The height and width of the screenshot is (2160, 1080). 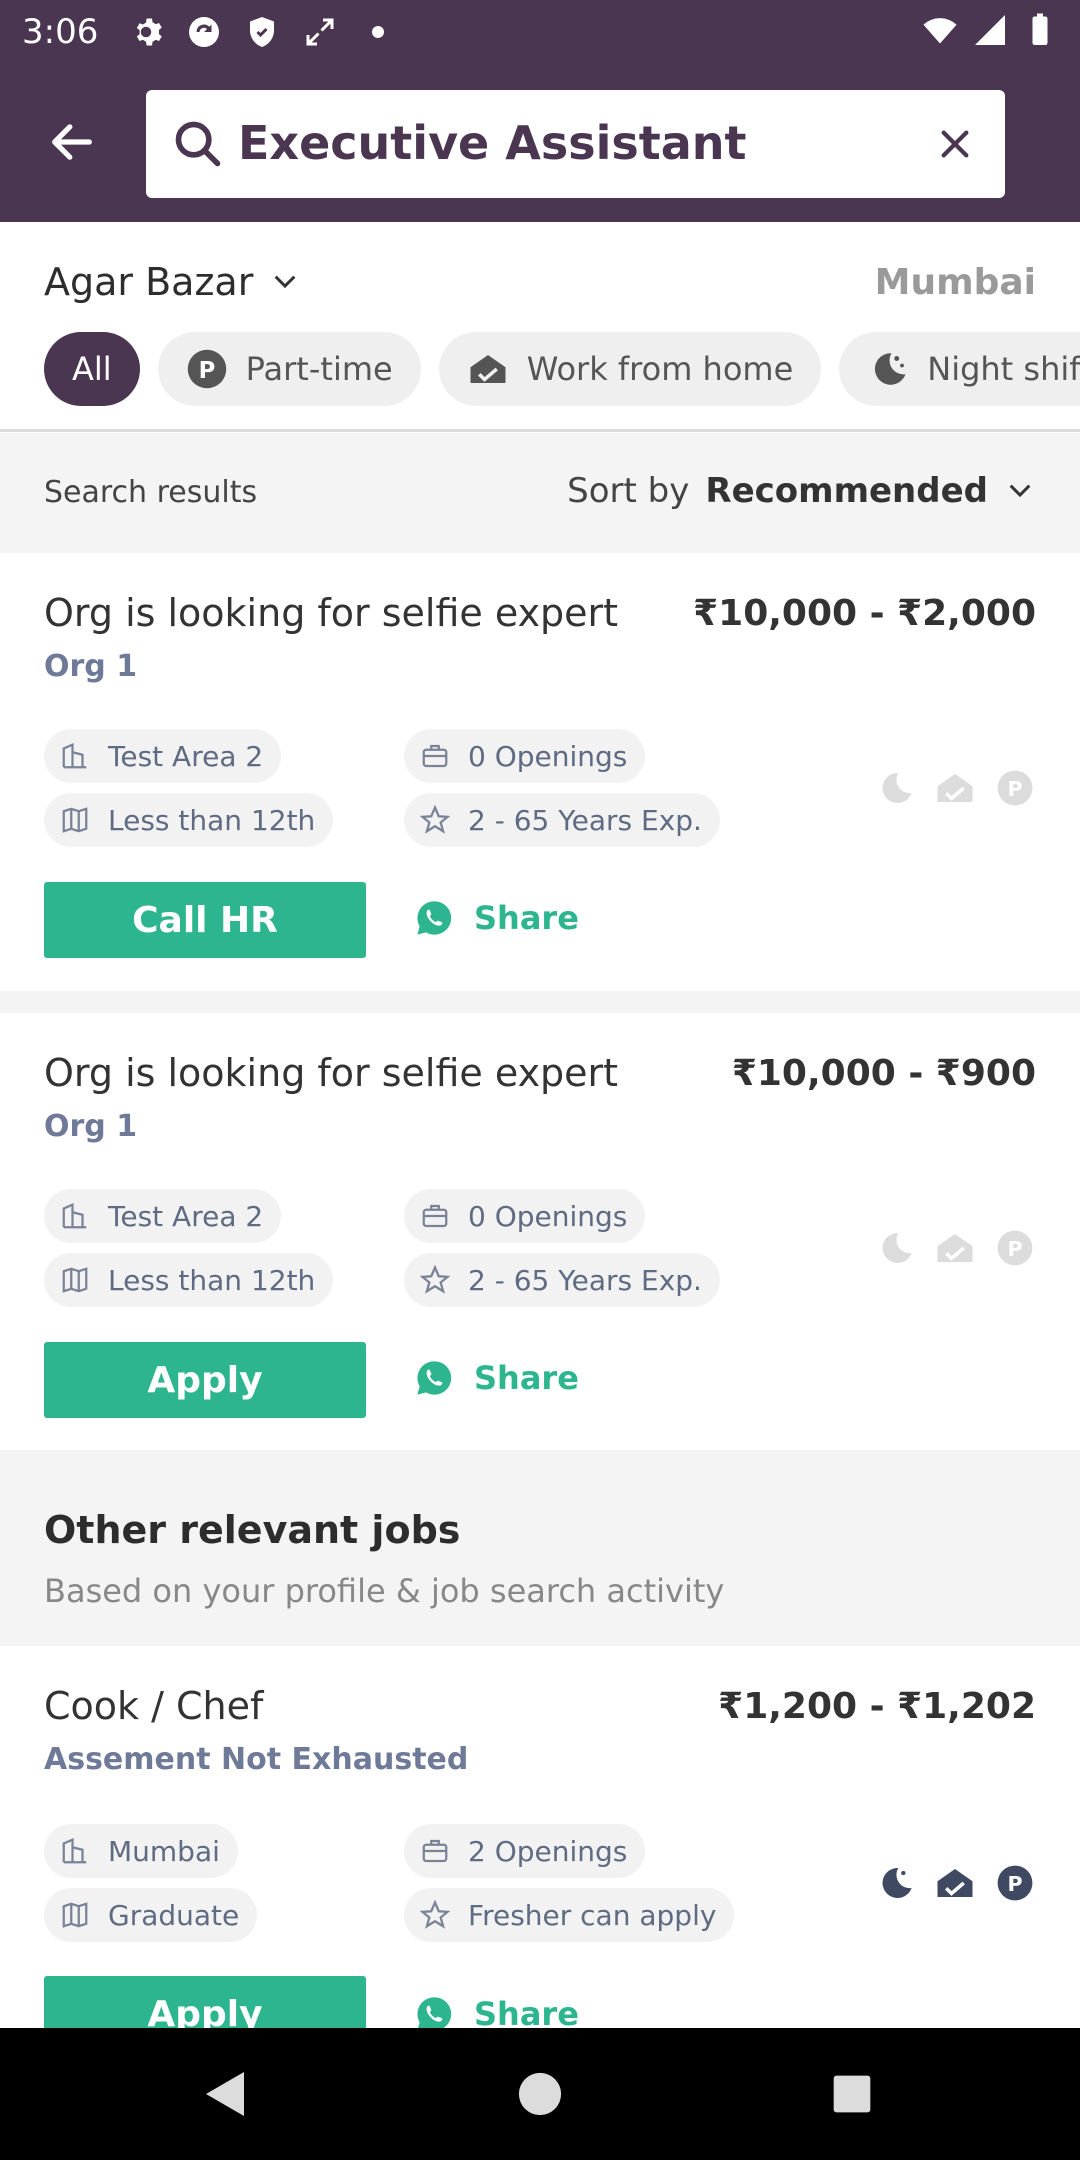 What do you see at coordinates (212, 1280) in the screenshot?
I see `tag-text: Less than 12th` at bounding box center [212, 1280].